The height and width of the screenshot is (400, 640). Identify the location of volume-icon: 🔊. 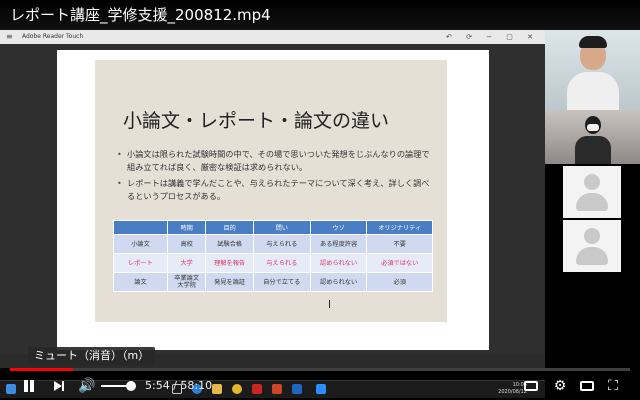
(87, 386).